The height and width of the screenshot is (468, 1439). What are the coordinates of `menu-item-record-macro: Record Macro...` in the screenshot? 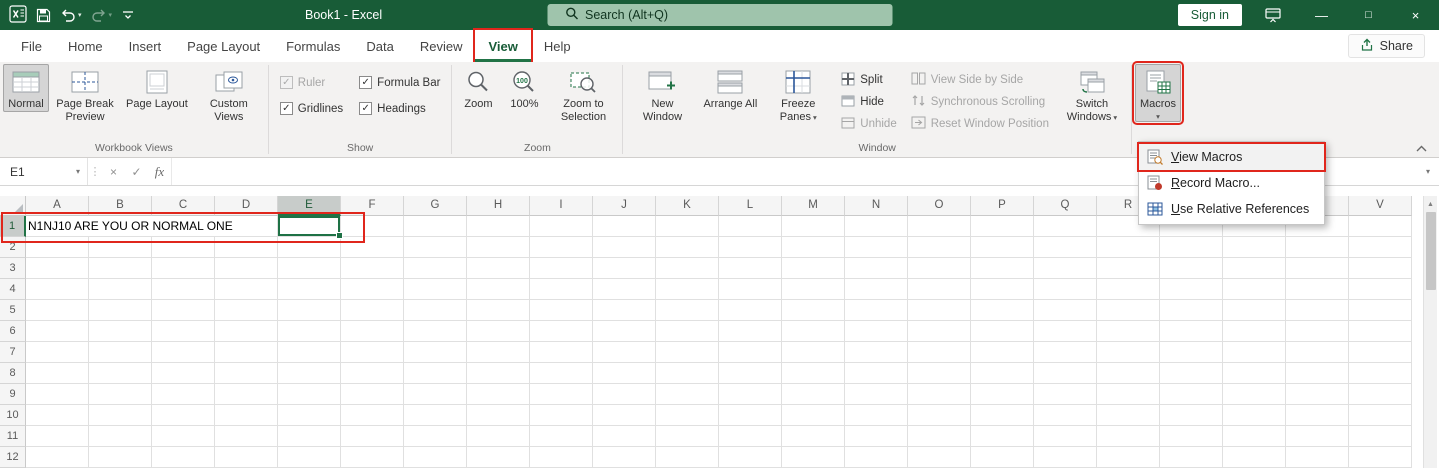 It's located at (1231, 183).